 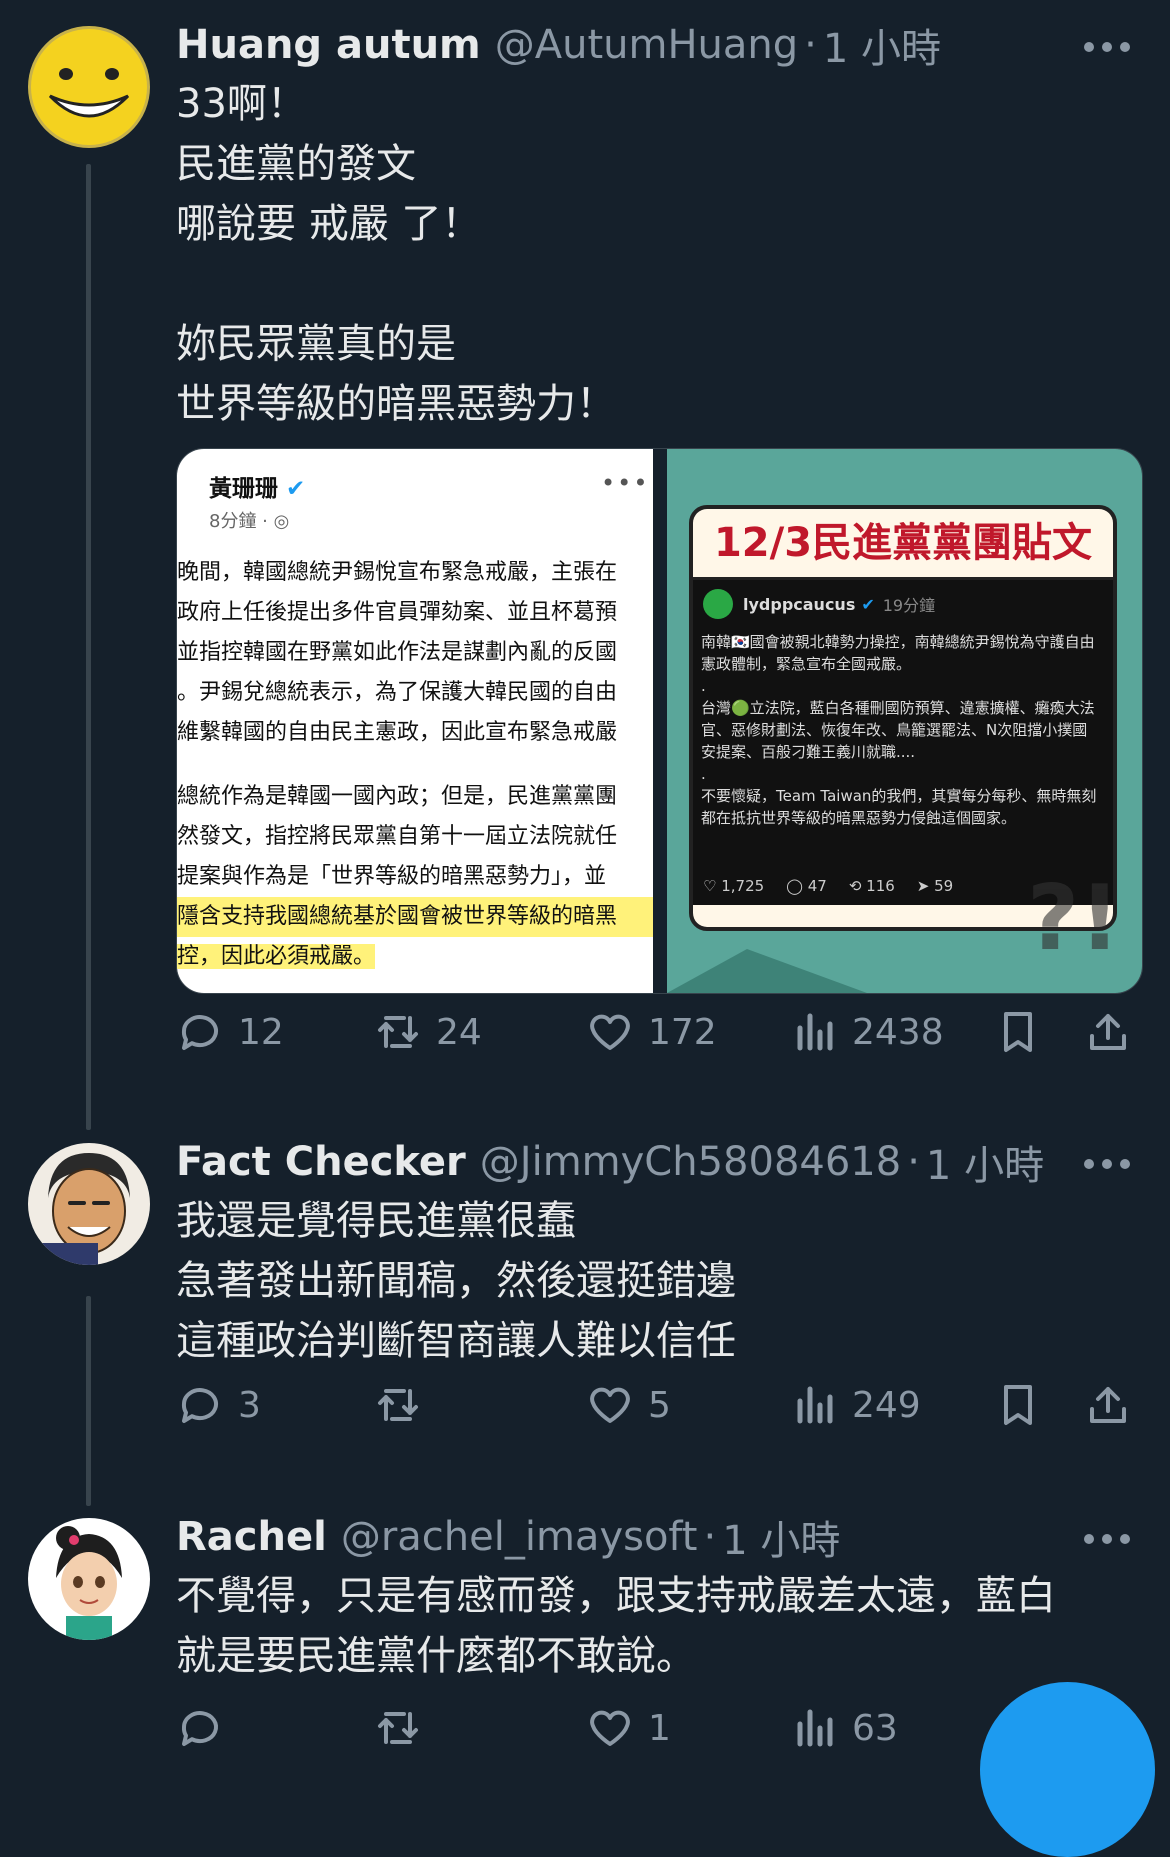 What do you see at coordinates (251, 1537) in the screenshot?
I see `display-name: Rachel` at bounding box center [251, 1537].